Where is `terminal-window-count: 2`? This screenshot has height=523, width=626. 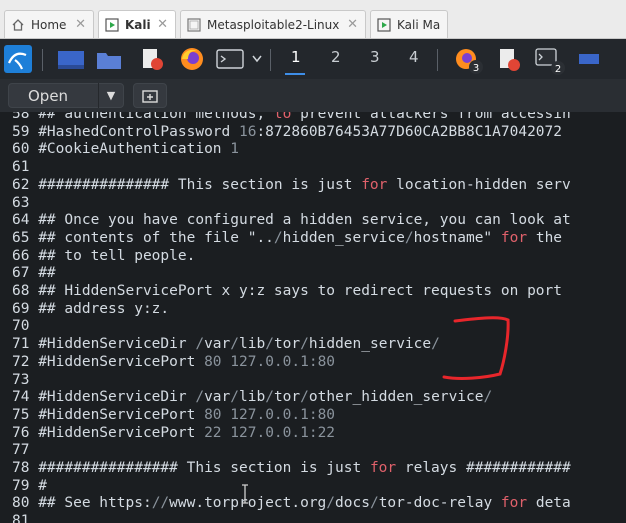
terminal-window-count: 2 is located at coordinates (558, 69).